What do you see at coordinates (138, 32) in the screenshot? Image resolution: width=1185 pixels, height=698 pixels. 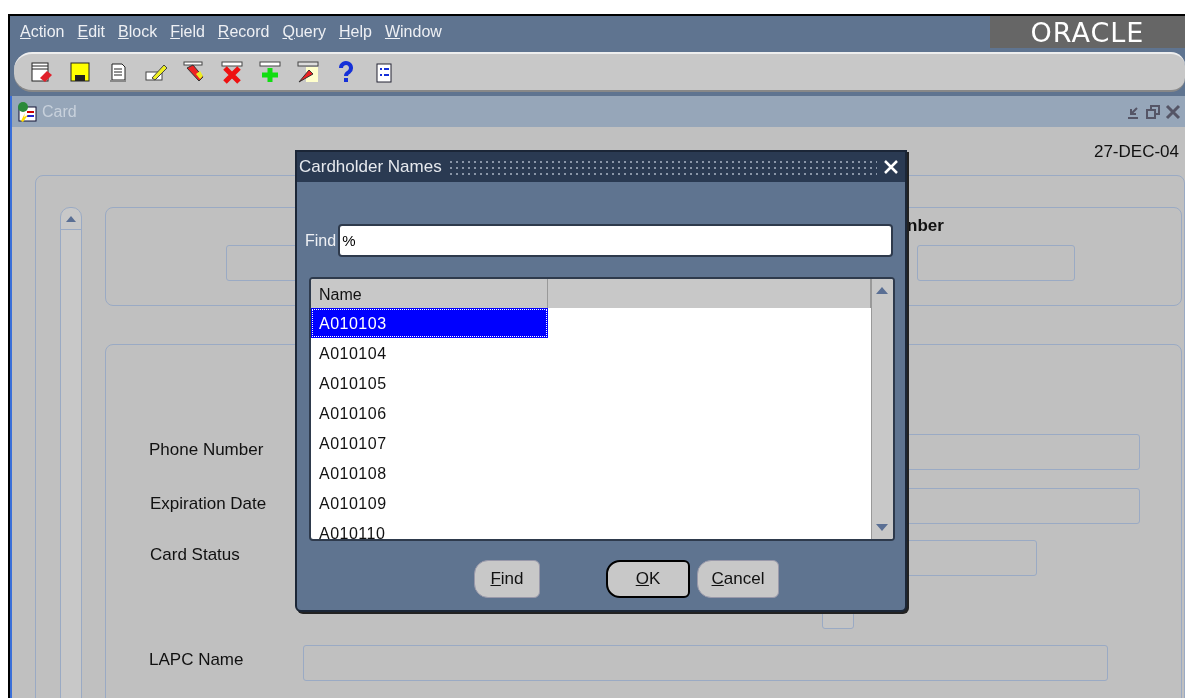 I see `menu-item: Block` at bounding box center [138, 32].